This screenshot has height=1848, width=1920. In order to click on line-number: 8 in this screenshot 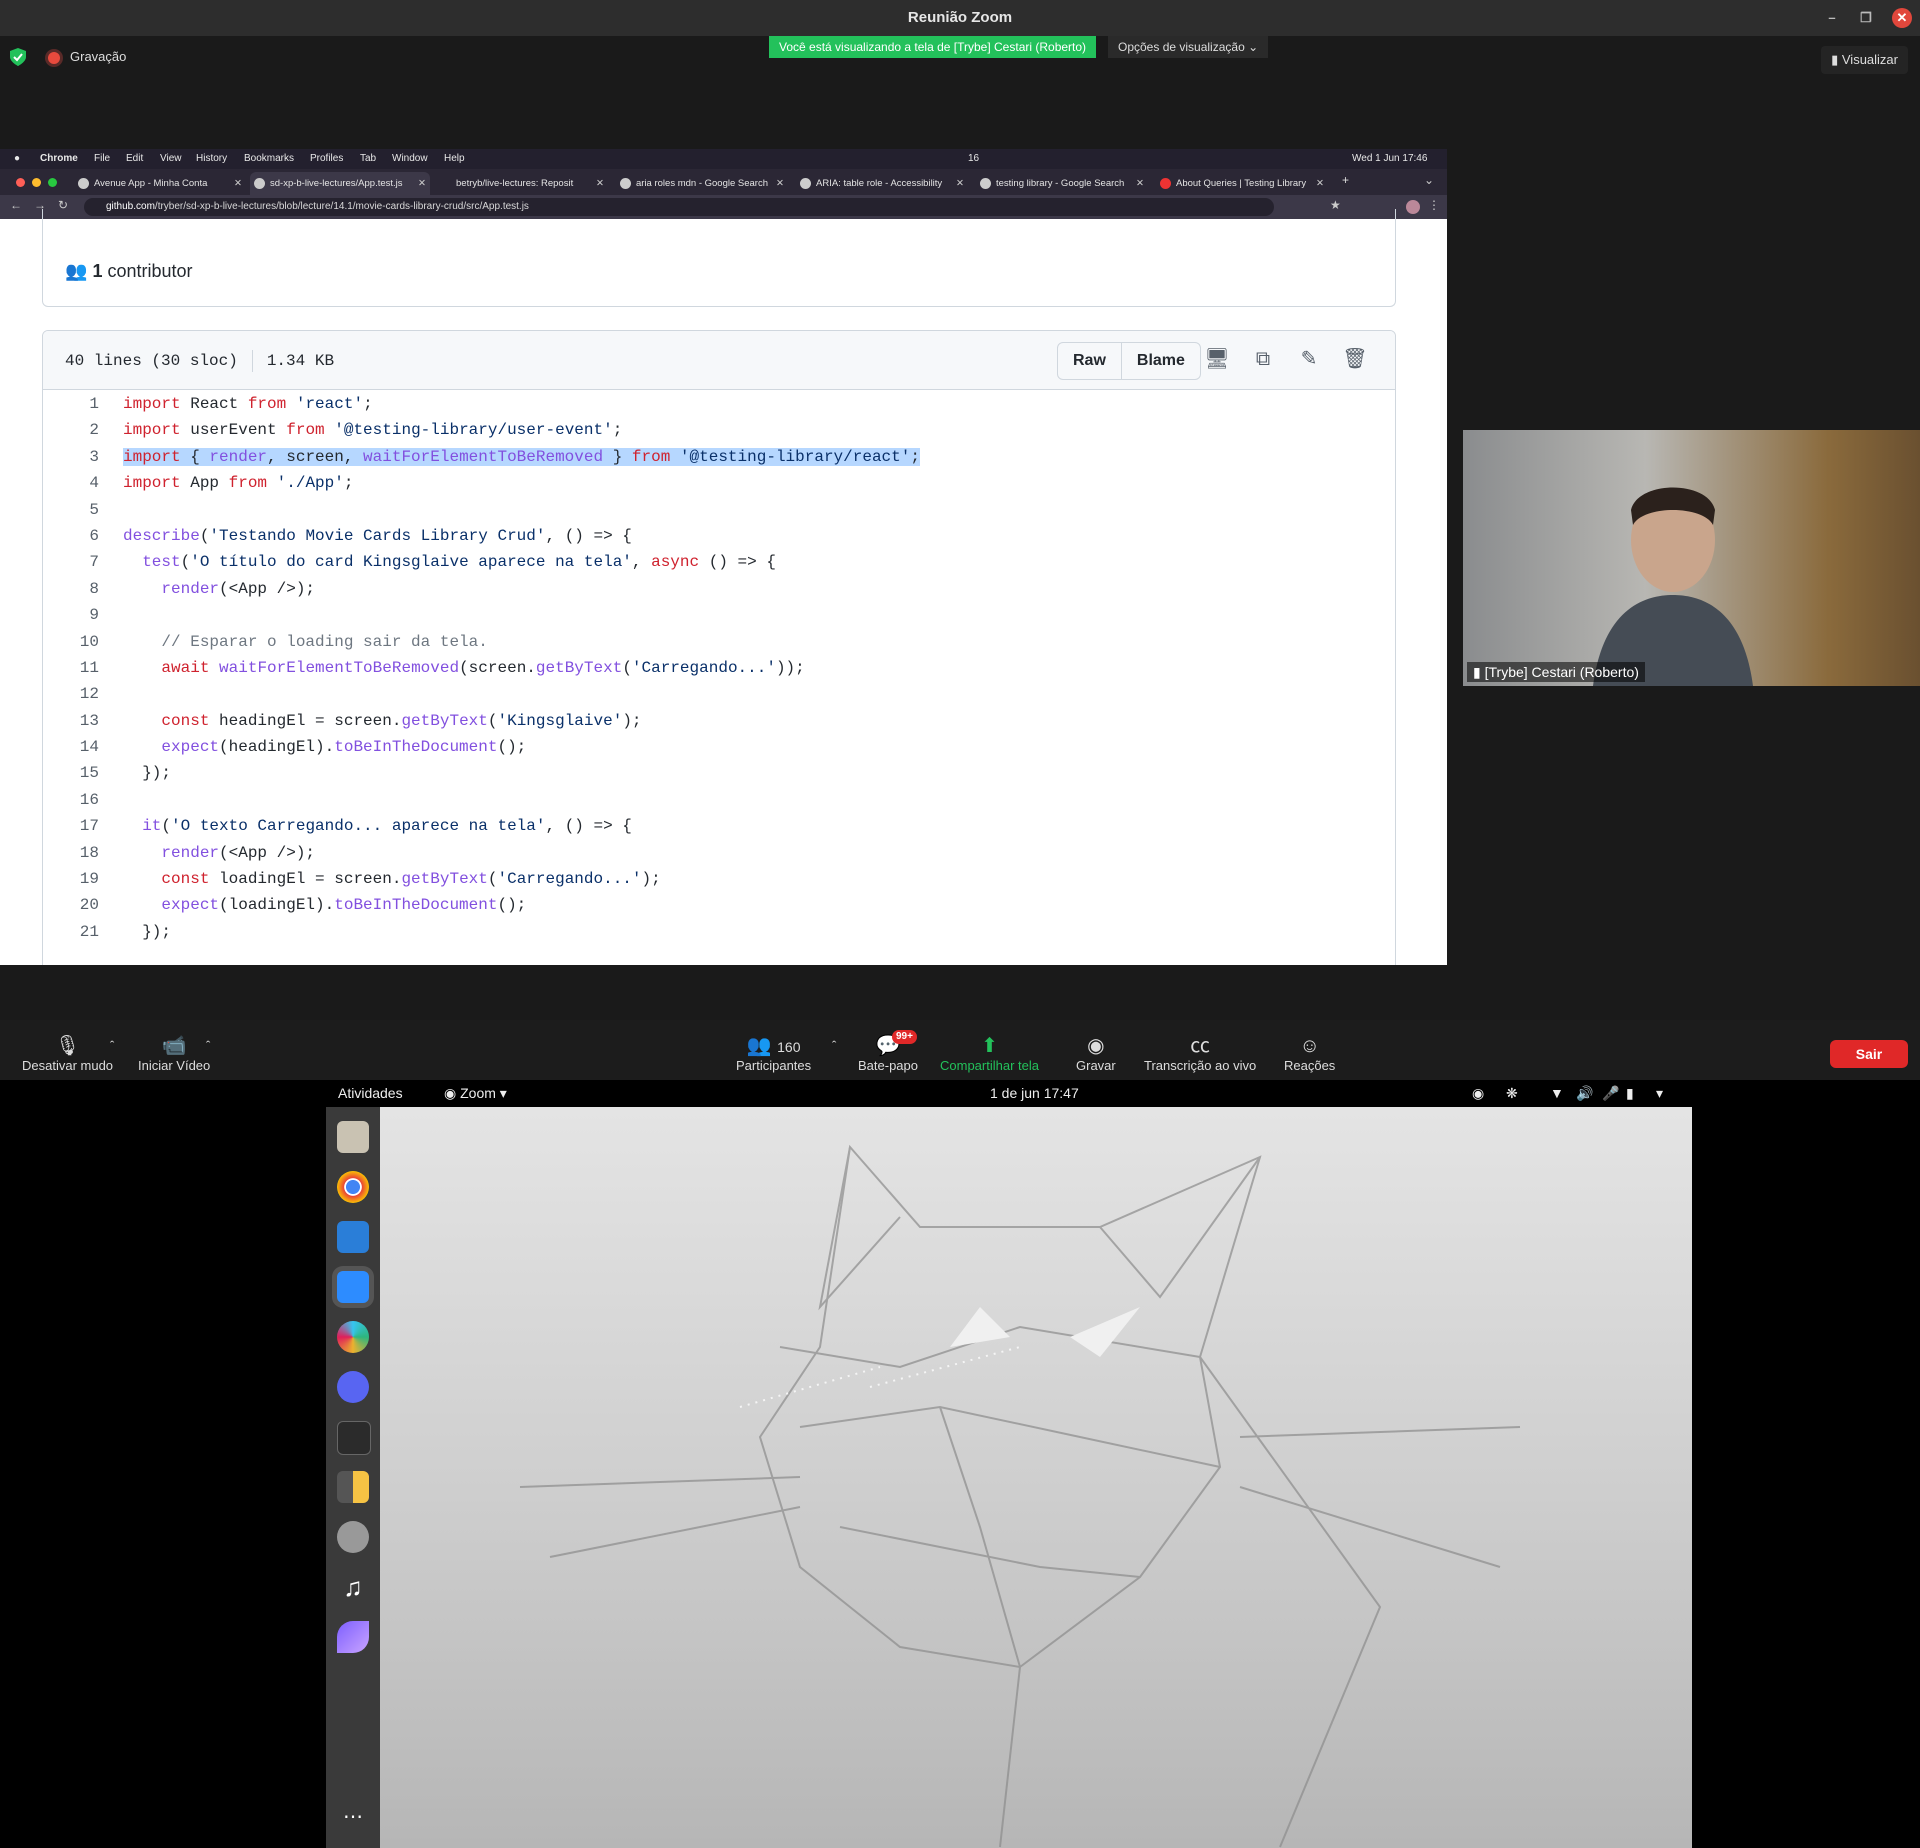, I will do `click(71, 589)`.